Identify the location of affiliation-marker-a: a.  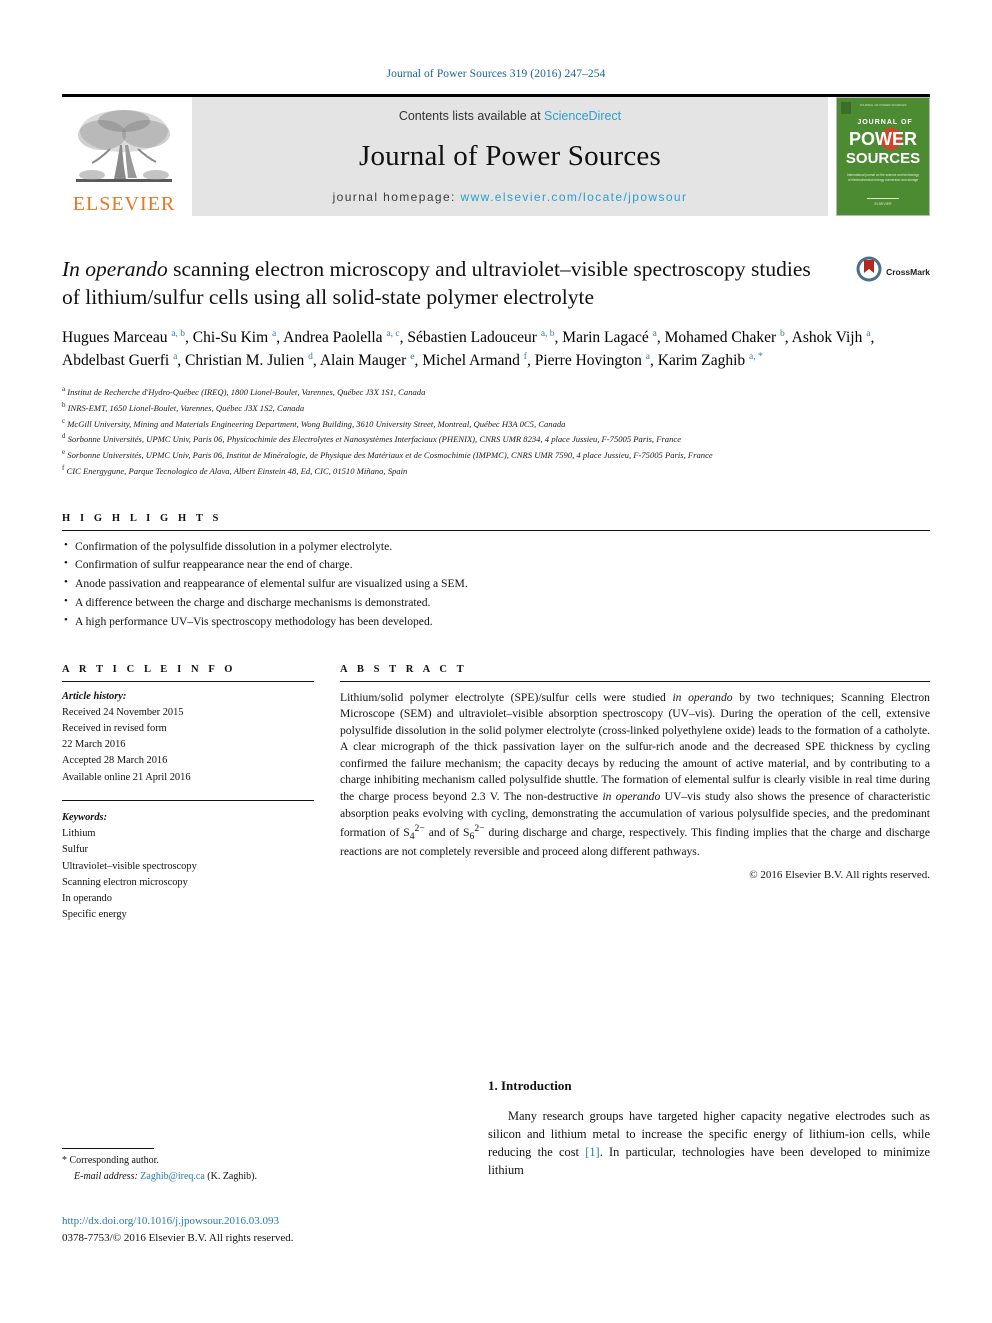
(64, 388).